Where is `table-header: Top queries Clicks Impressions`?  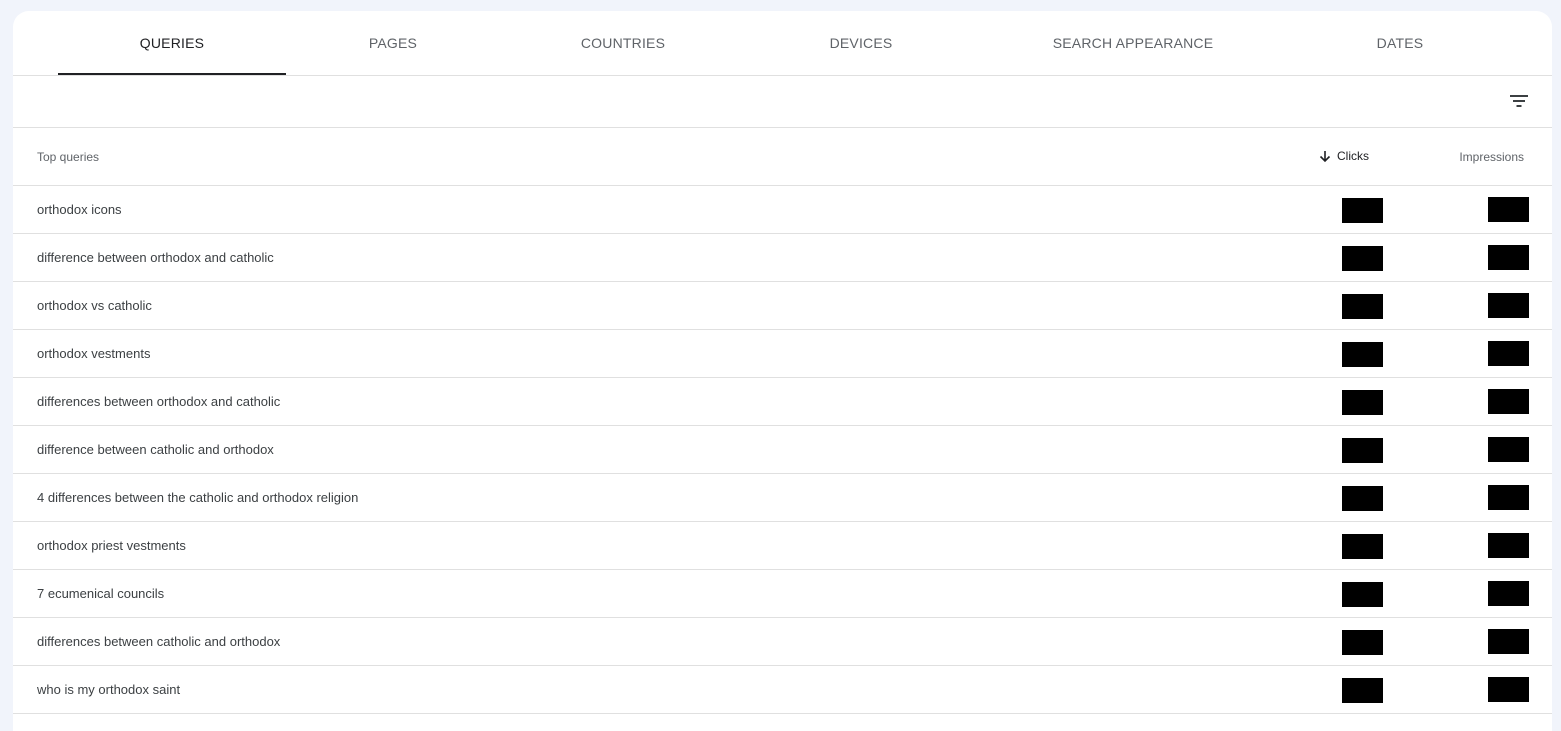 table-header: Top queries Clicks Impressions is located at coordinates (782, 157).